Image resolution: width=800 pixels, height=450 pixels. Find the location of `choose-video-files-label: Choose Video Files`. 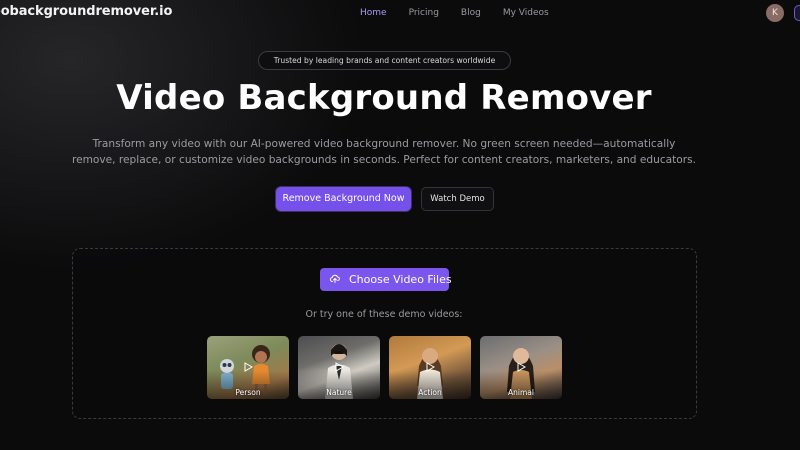

choose-video-files-label: Choose Video Files is located at coordinates (400, 279).